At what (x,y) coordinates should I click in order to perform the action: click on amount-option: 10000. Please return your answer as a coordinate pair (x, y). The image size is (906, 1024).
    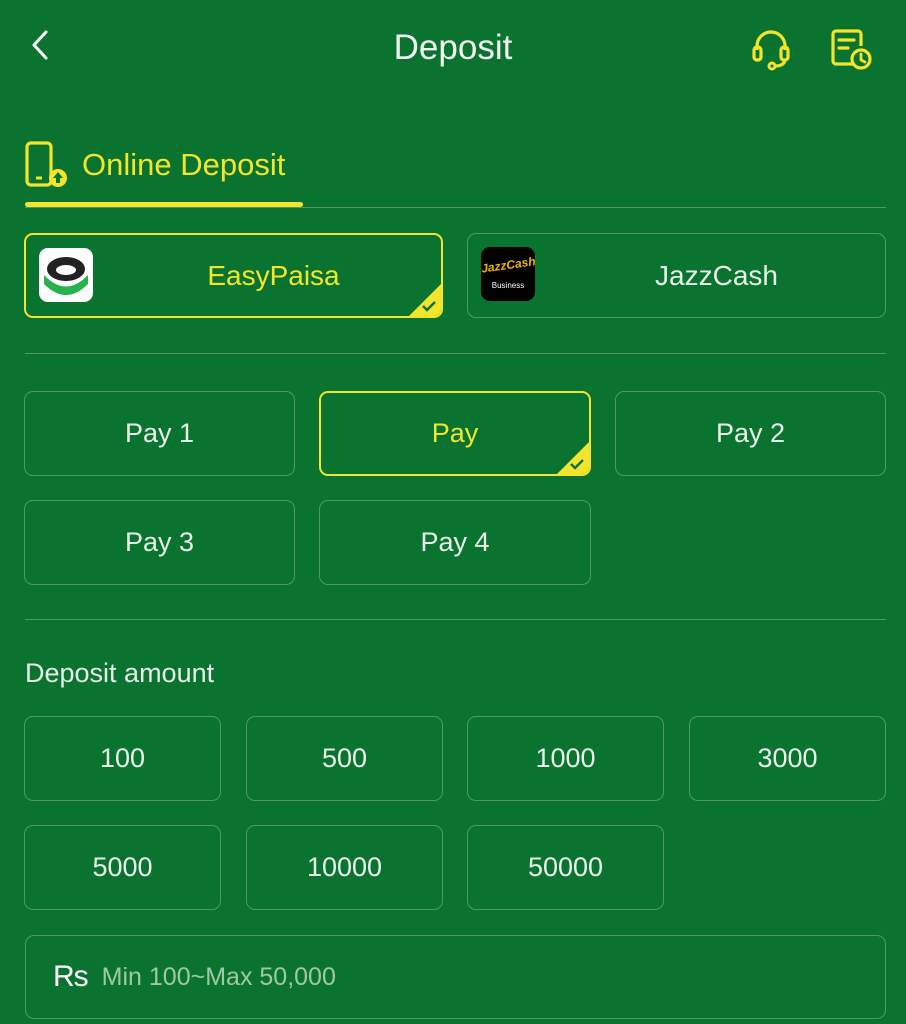
    Looking at the image, I should click on (344, 867).